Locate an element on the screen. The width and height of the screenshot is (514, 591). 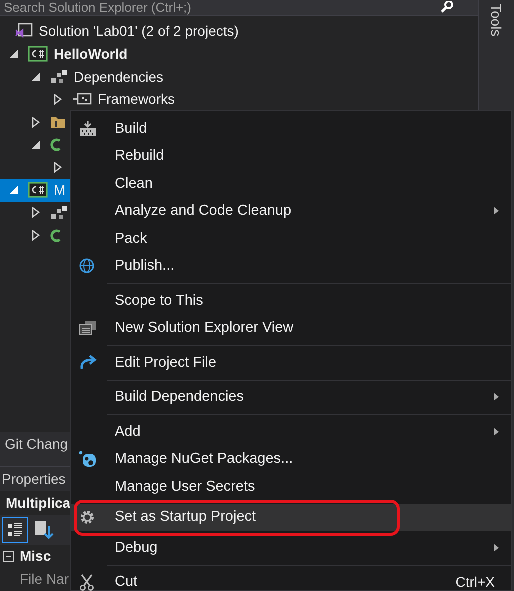
nuget-icon is located at coordinates (88, 459).